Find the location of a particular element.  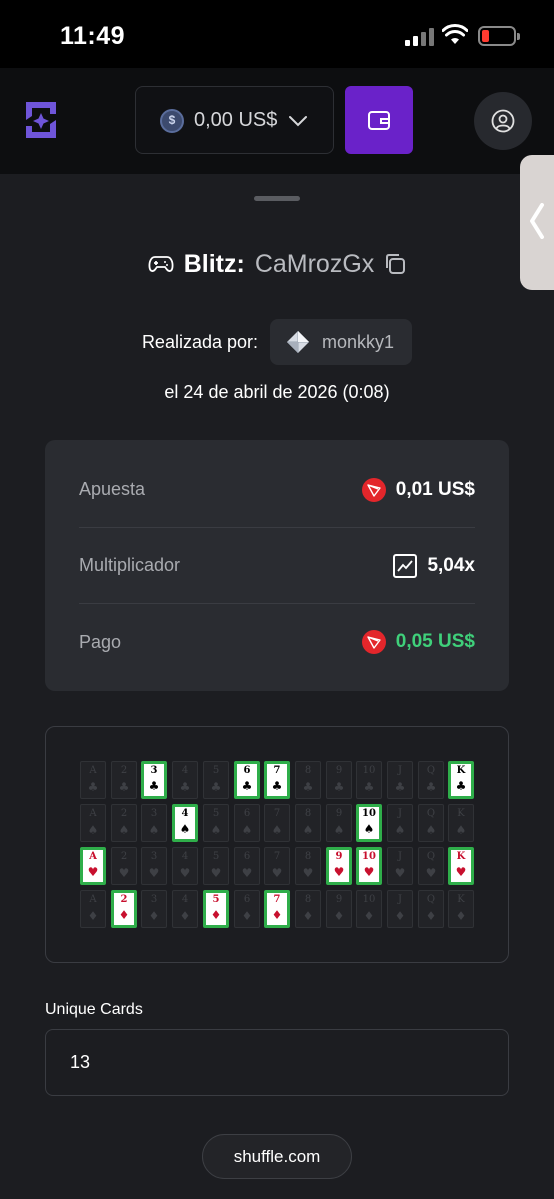

card-7-clubs: 7 ♣ is located at coordinates (277, 780).